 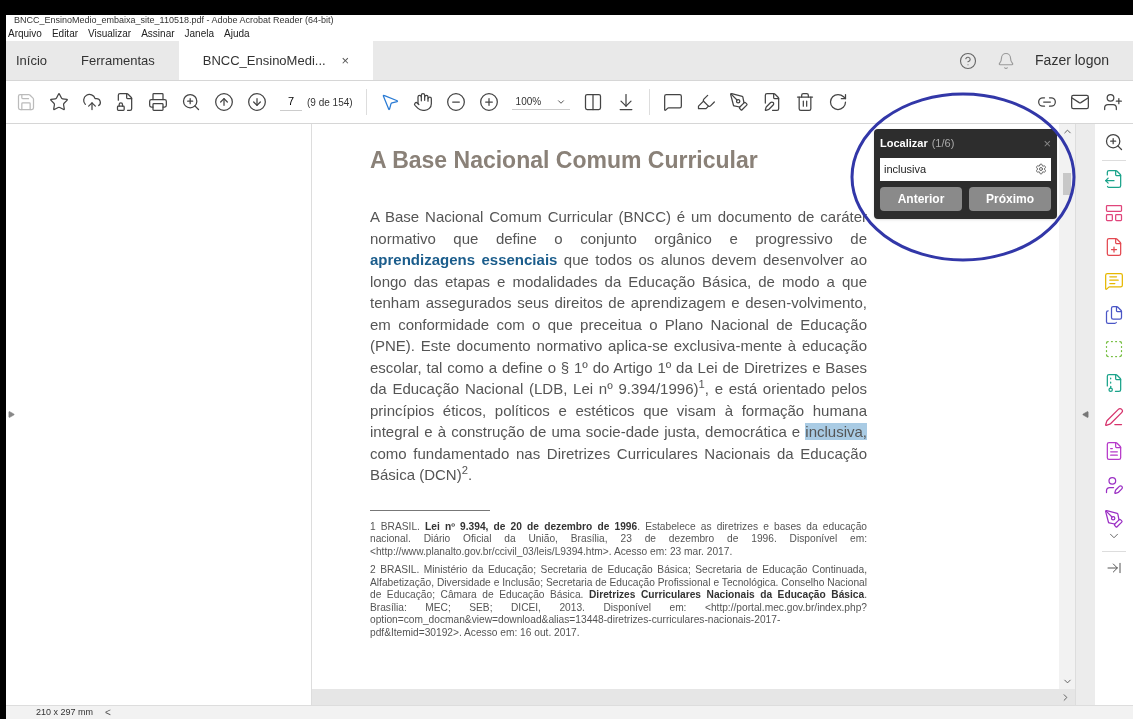 I want to click on menu-item: Janela, so click(x=199, y=33).